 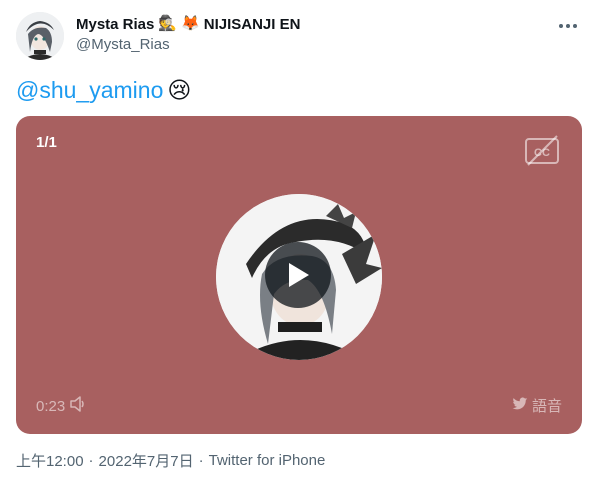 I want to click on mention-link: @shu_yamino, so click(x=89, y=90).